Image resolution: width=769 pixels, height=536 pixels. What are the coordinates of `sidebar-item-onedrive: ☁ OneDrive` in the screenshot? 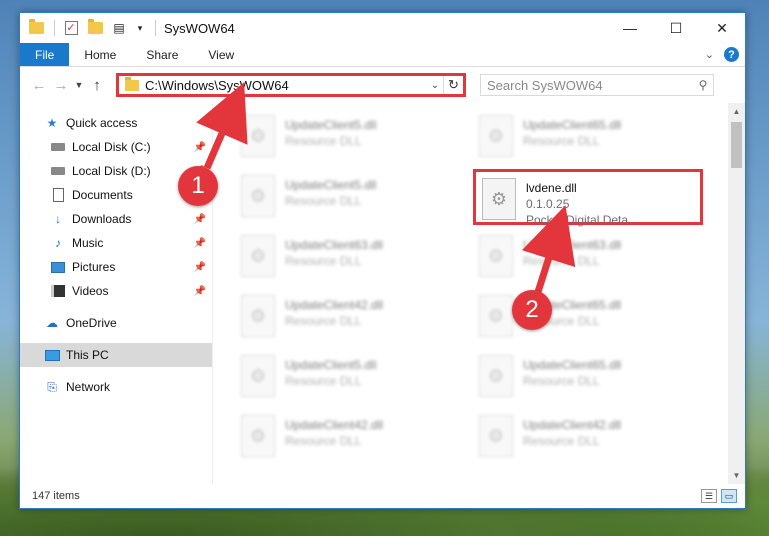 It's located at (116, 323).